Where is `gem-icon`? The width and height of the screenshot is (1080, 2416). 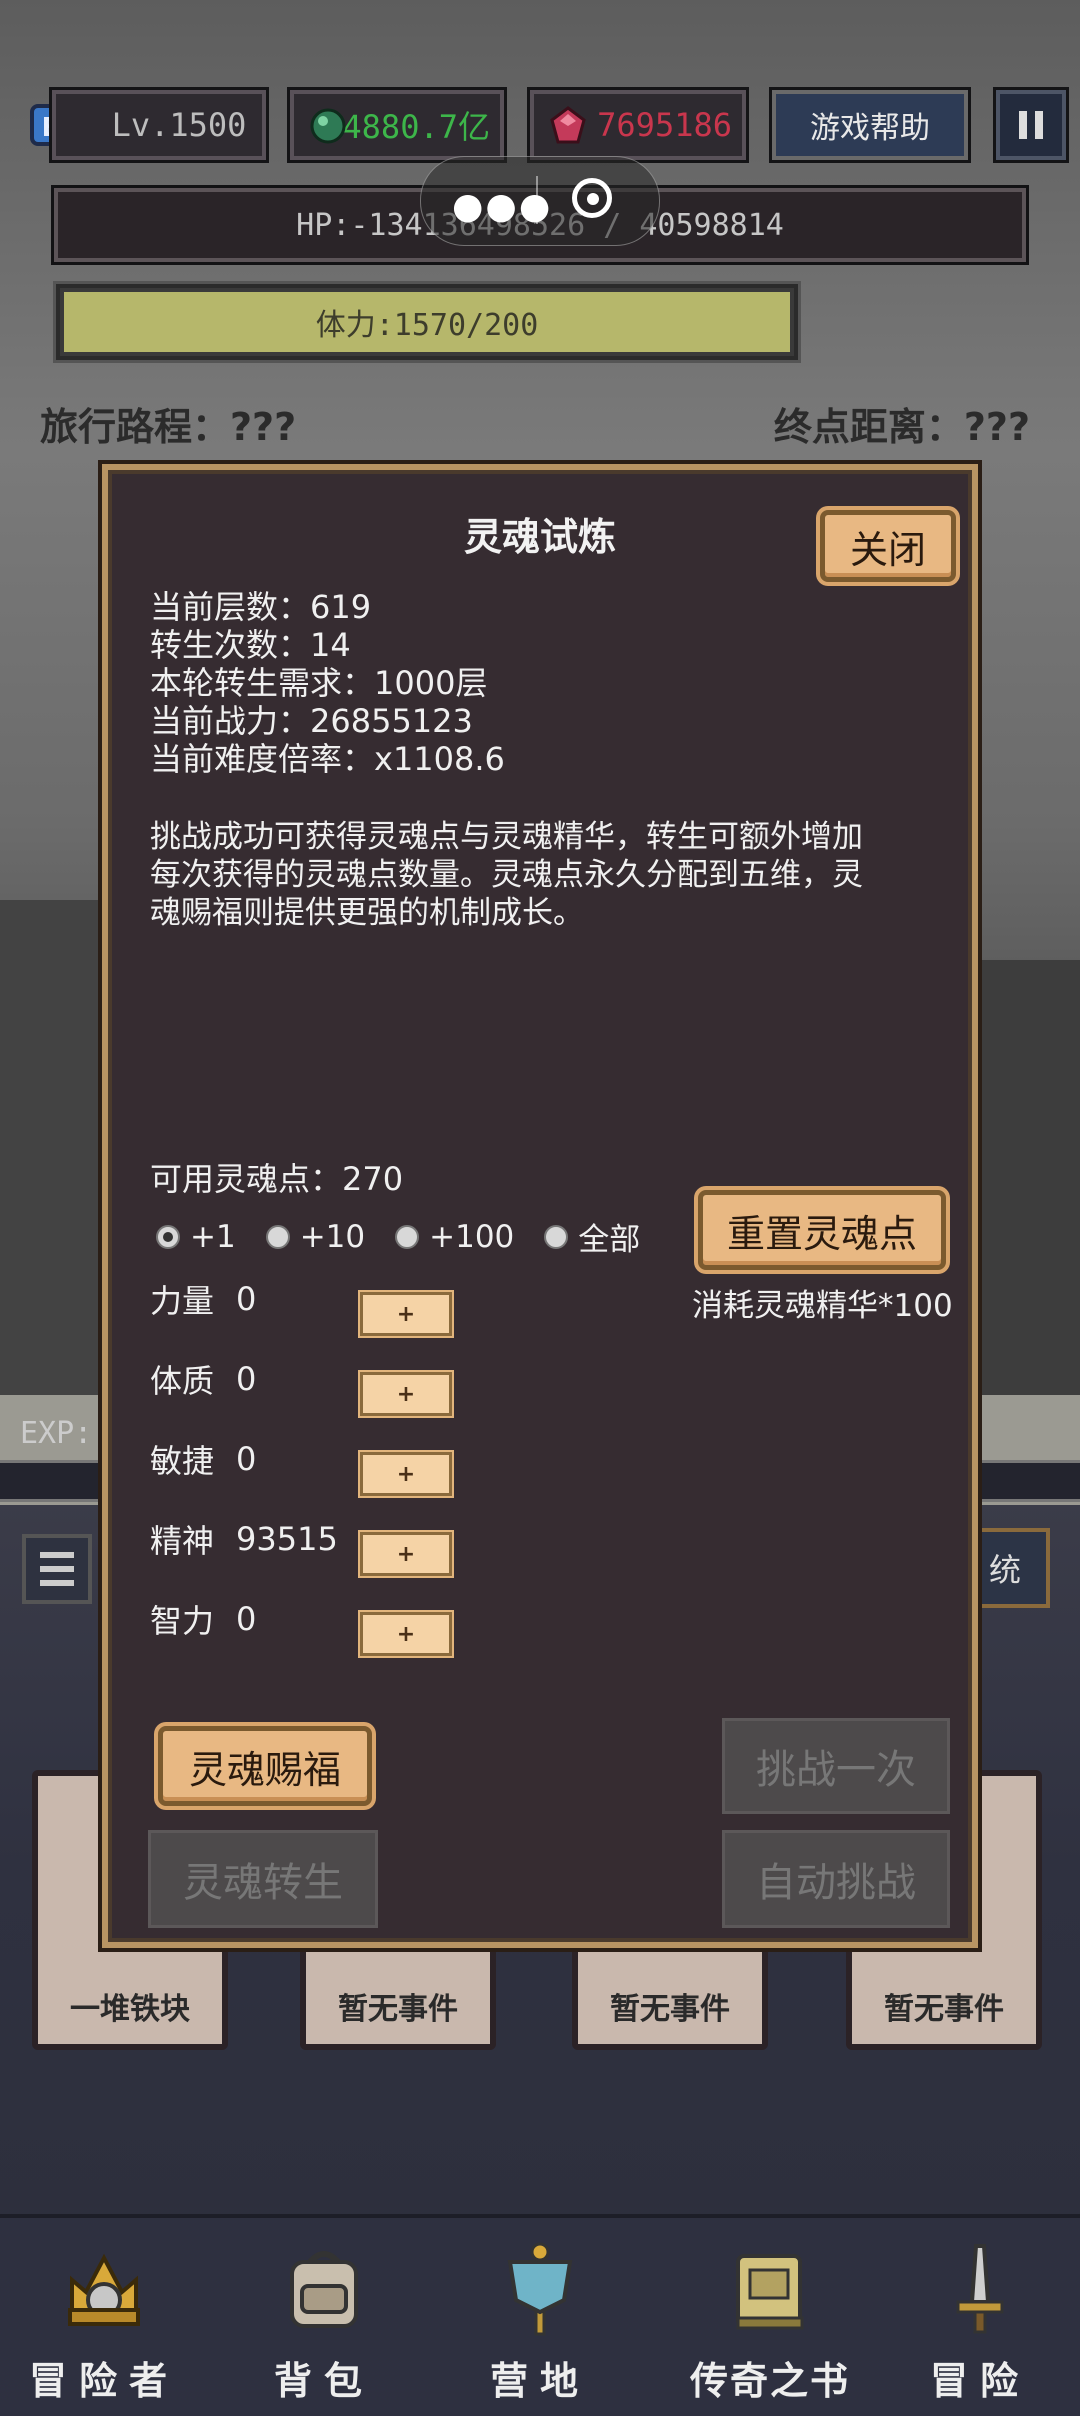
gem-icon is located at coordinates (328, 126).